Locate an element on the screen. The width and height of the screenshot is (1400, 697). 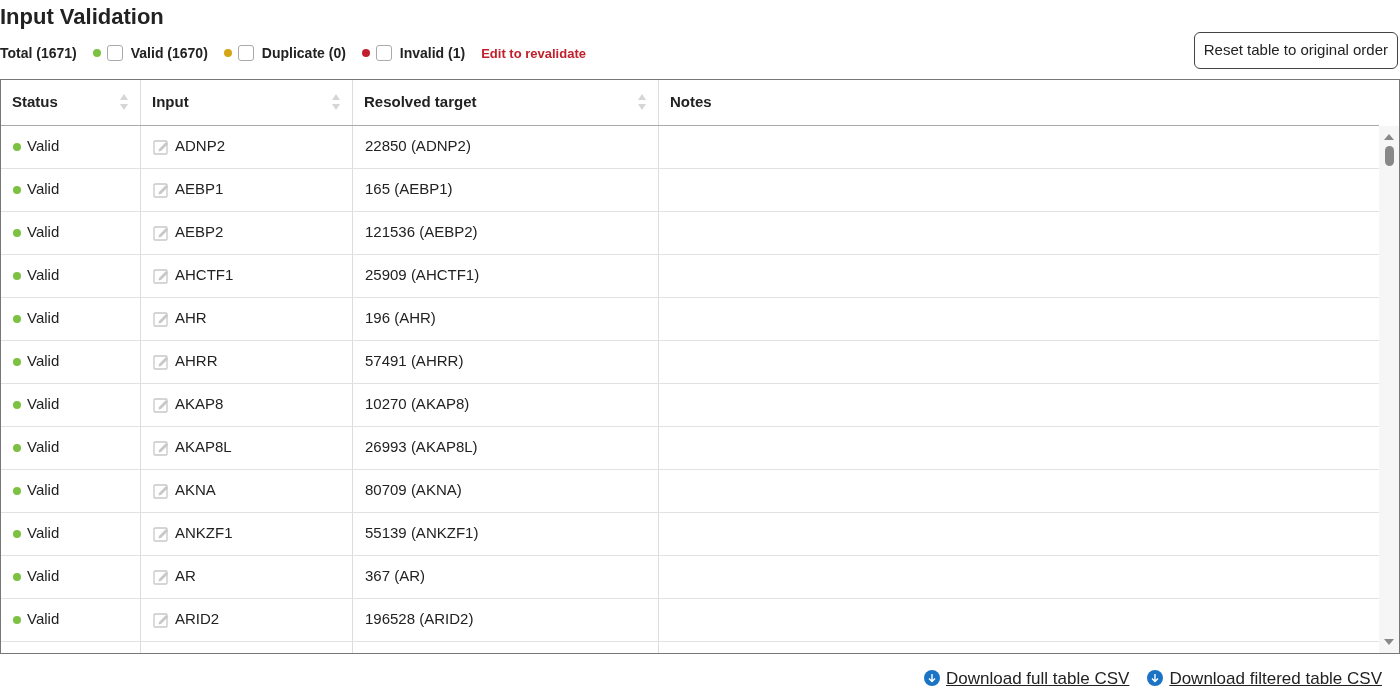
target-cell-text: 55139 (ANKZF1) is located at coordinates (422, 533).